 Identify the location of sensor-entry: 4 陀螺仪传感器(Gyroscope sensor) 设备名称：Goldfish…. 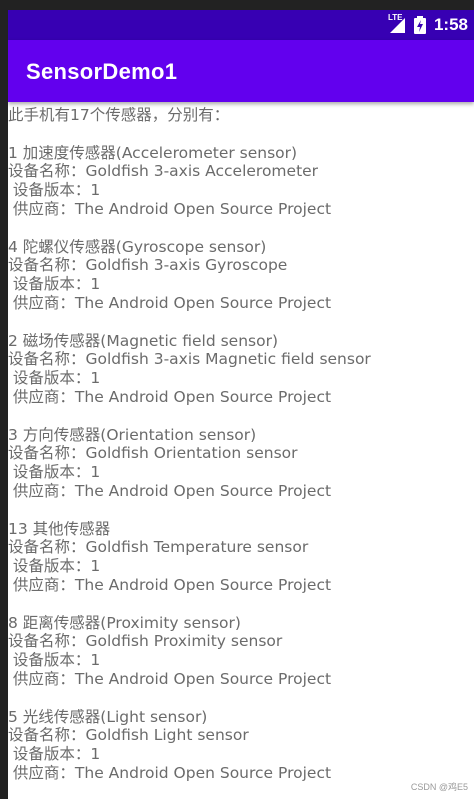
(241, 275).